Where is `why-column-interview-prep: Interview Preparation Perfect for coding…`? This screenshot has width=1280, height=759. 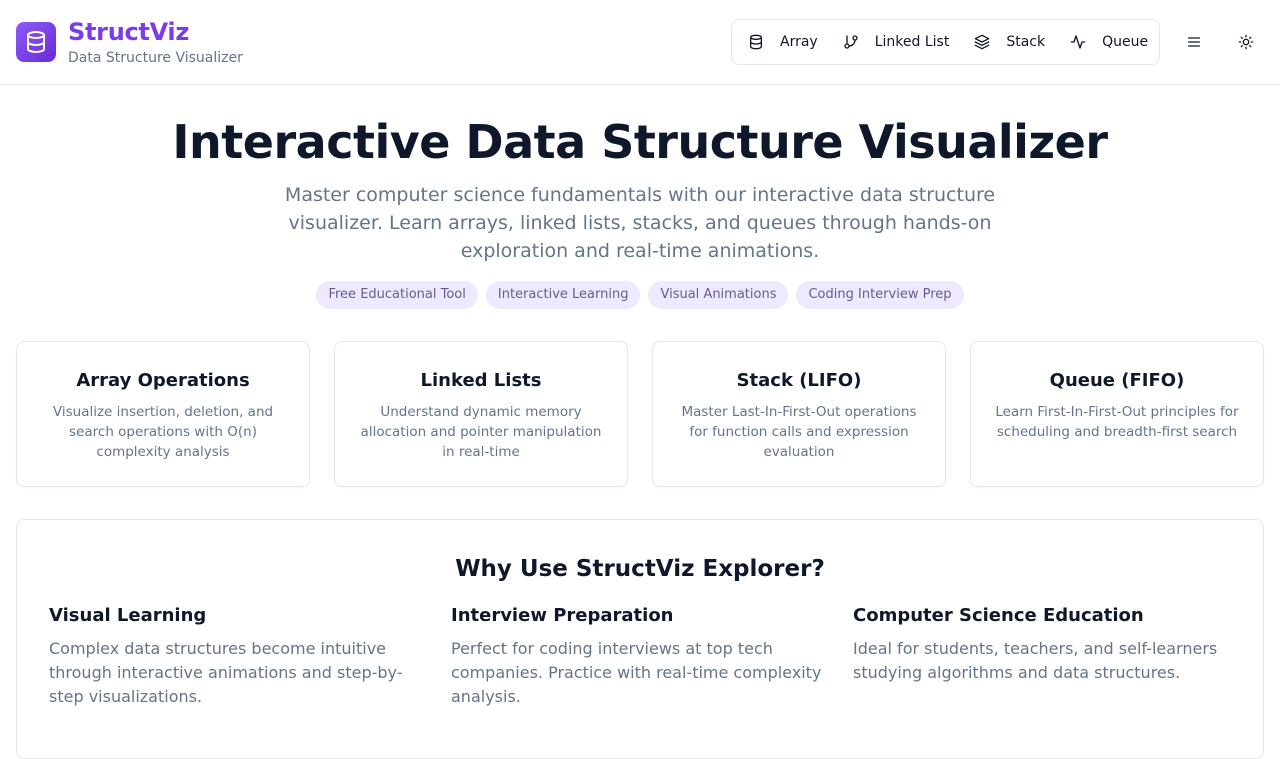 why-column-interview-prep: Interview Preparation Perfect for coding… is located at coordinates (640, 656).